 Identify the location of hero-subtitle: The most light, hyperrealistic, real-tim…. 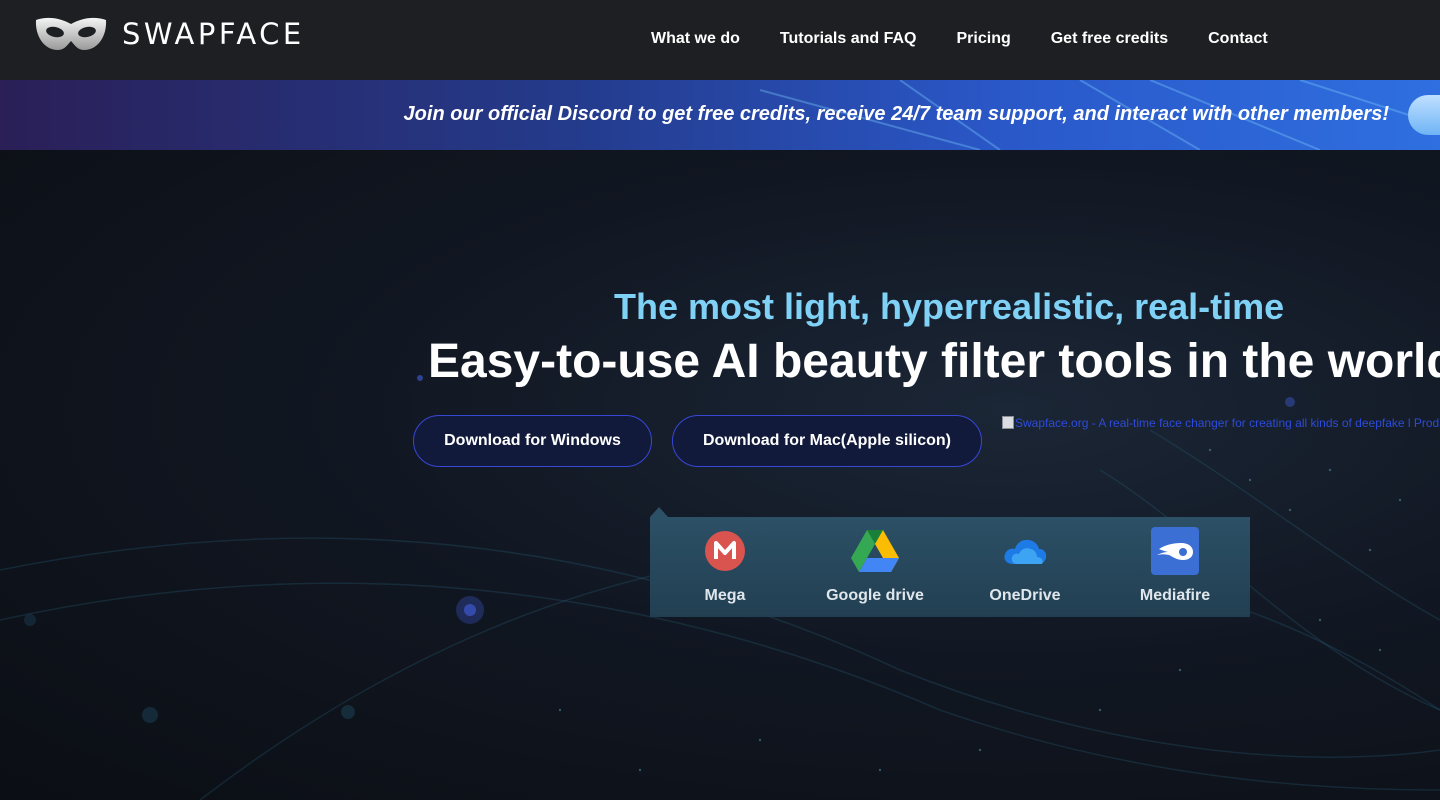
(949, 306).